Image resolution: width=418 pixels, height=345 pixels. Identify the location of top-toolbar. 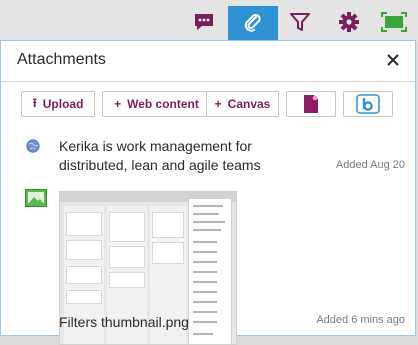
(209, 21).